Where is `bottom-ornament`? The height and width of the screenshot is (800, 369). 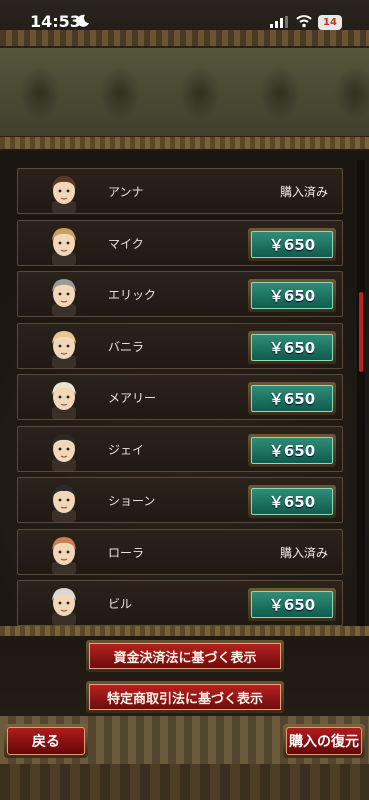
bottom-ornament is located at coordinates (184, 782).